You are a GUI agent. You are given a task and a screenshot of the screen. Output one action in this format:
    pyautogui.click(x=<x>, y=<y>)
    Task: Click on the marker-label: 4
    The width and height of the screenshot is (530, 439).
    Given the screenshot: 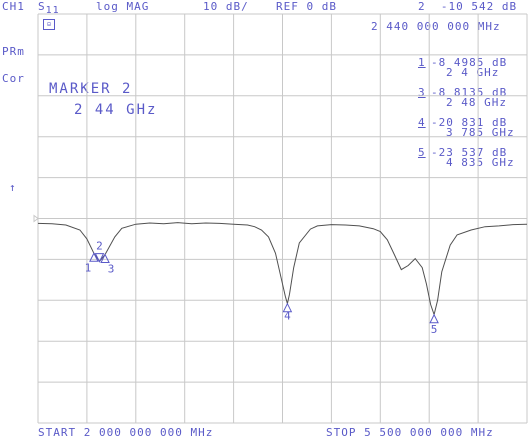 What is the action you would take?
    pyautogui.click(x=287, y=316)
    